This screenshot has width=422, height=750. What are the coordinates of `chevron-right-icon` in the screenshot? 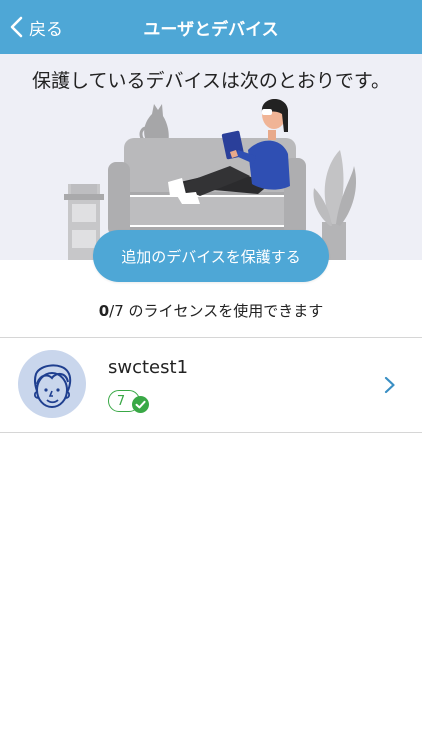 It's located at (389, 385).